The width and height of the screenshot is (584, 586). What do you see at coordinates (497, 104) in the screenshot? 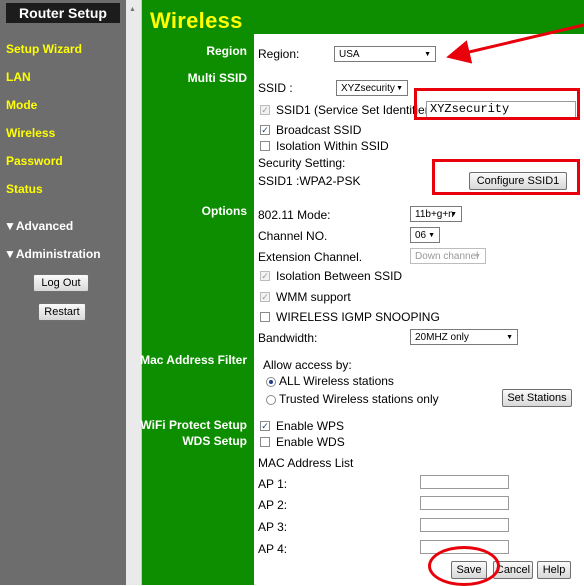
I see `annotation-box-ssid` at bounding box center [497, 104].